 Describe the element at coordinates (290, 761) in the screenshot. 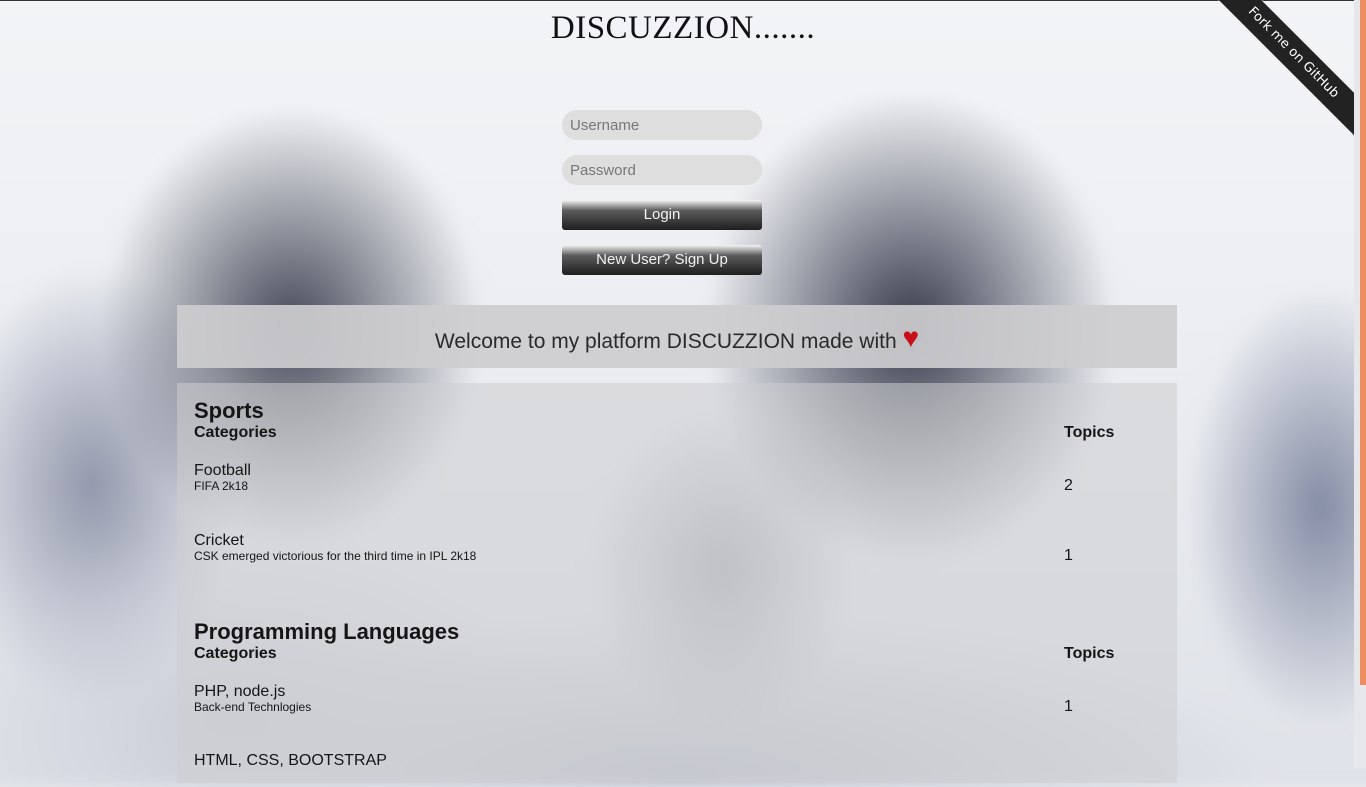

I see `category-name-html-css-bootstrap: HTML, CSS, BOOTSTRAP` at that location.